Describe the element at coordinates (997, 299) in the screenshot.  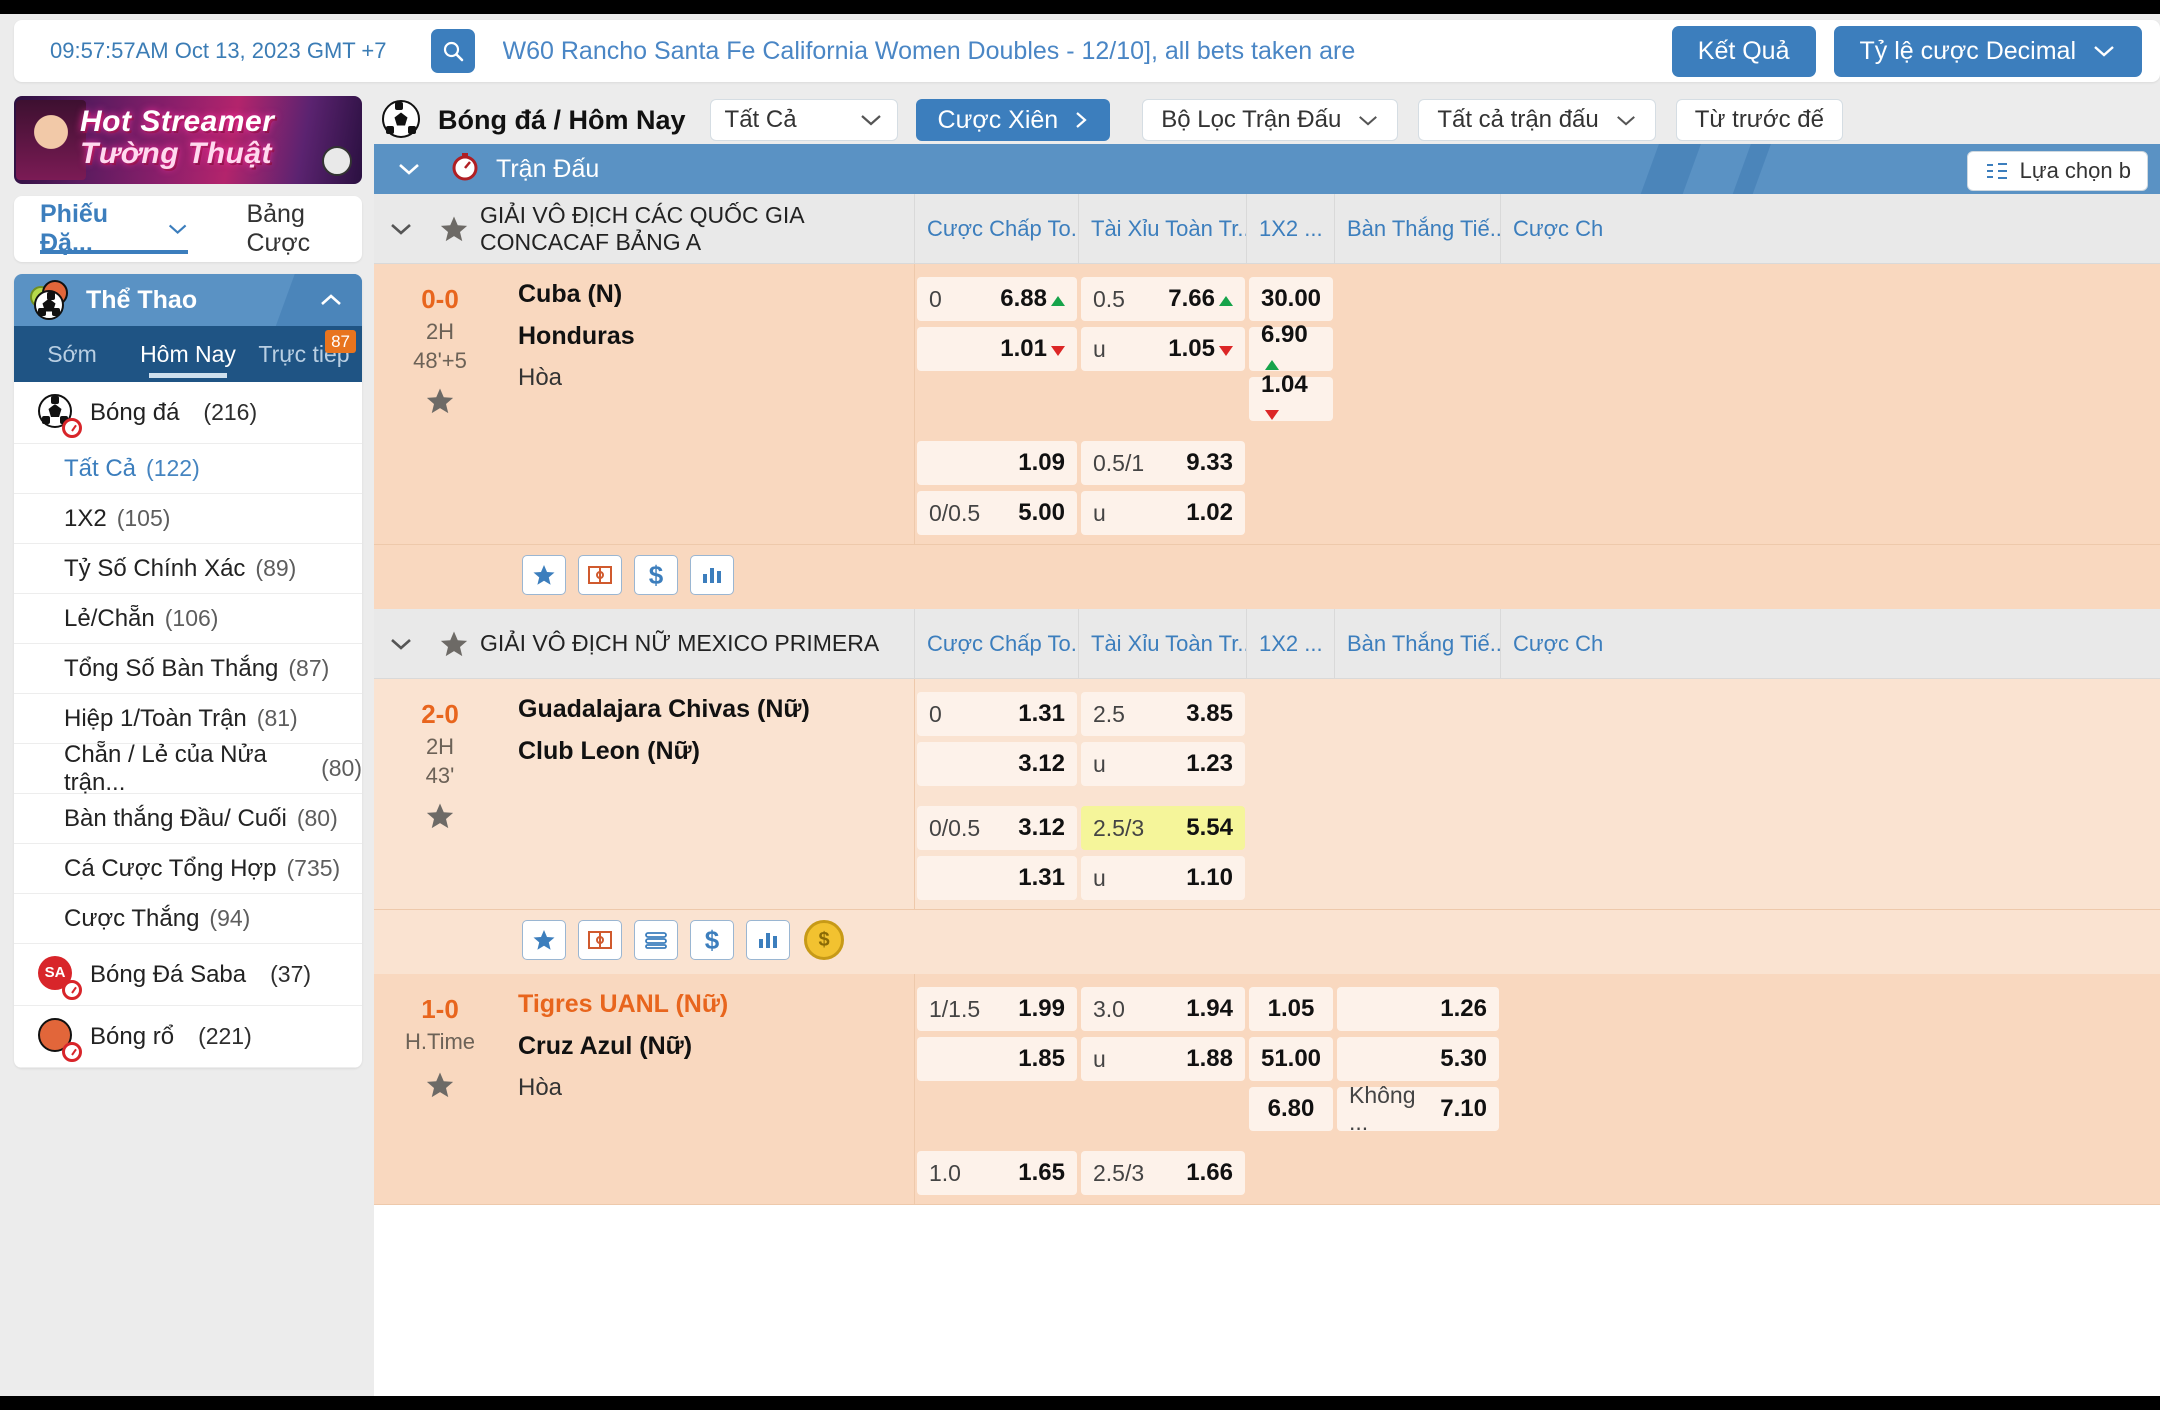
I see `odd-handicap: 0 6.88` at that location.